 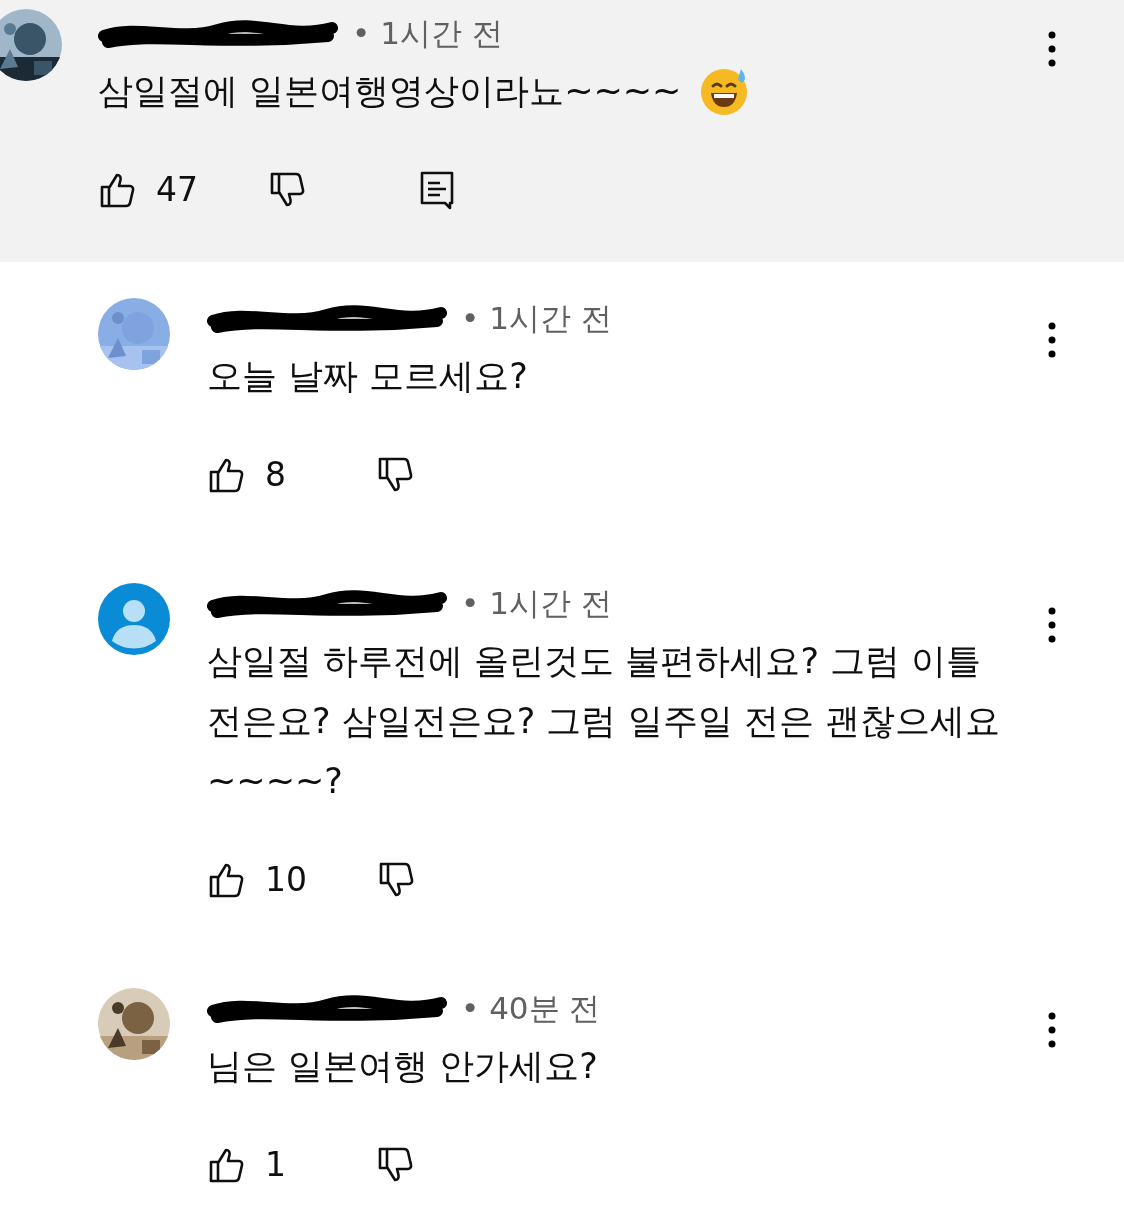 I want to click on comment-icon, so click(x=437, y=190).